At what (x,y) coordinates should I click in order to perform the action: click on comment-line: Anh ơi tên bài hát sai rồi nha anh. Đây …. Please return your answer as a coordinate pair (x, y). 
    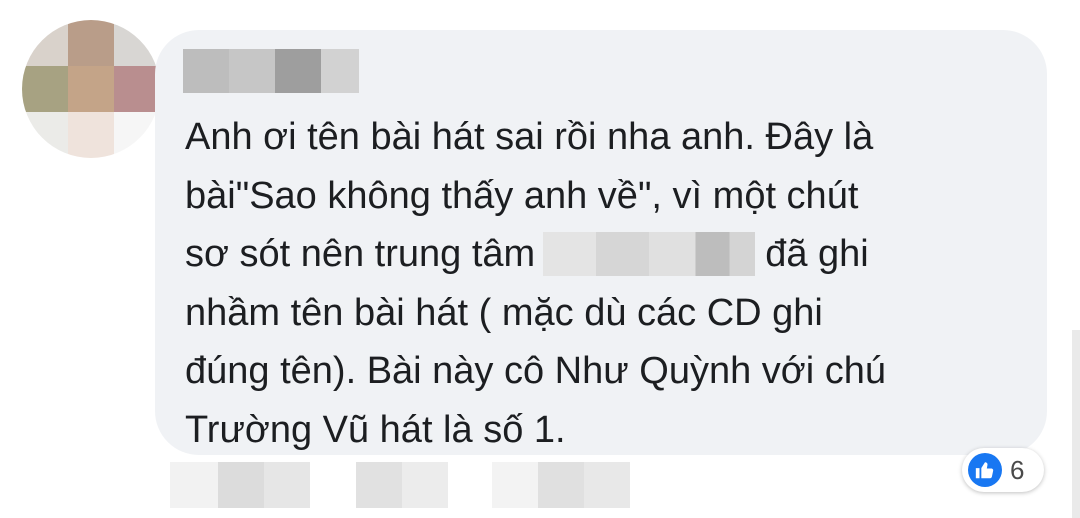
    Looking at the image, I should click on (529, 137).